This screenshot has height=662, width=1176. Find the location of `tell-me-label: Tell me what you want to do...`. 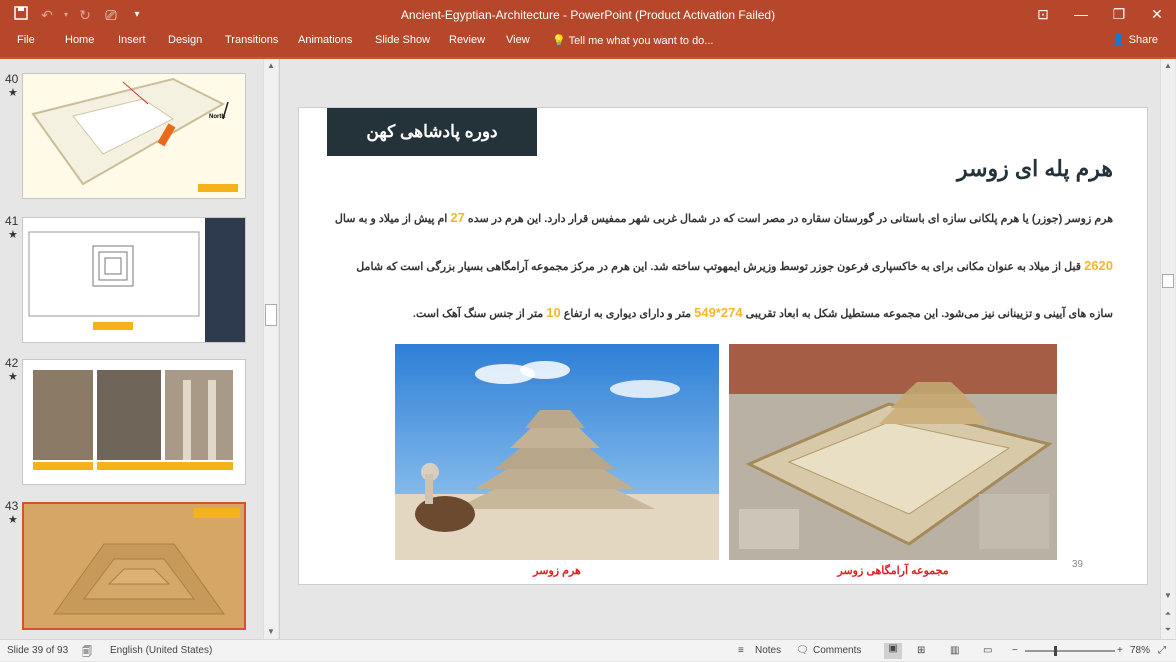

tell-me-label: Tell me what you want to do... is located at coordinates (641, 41).